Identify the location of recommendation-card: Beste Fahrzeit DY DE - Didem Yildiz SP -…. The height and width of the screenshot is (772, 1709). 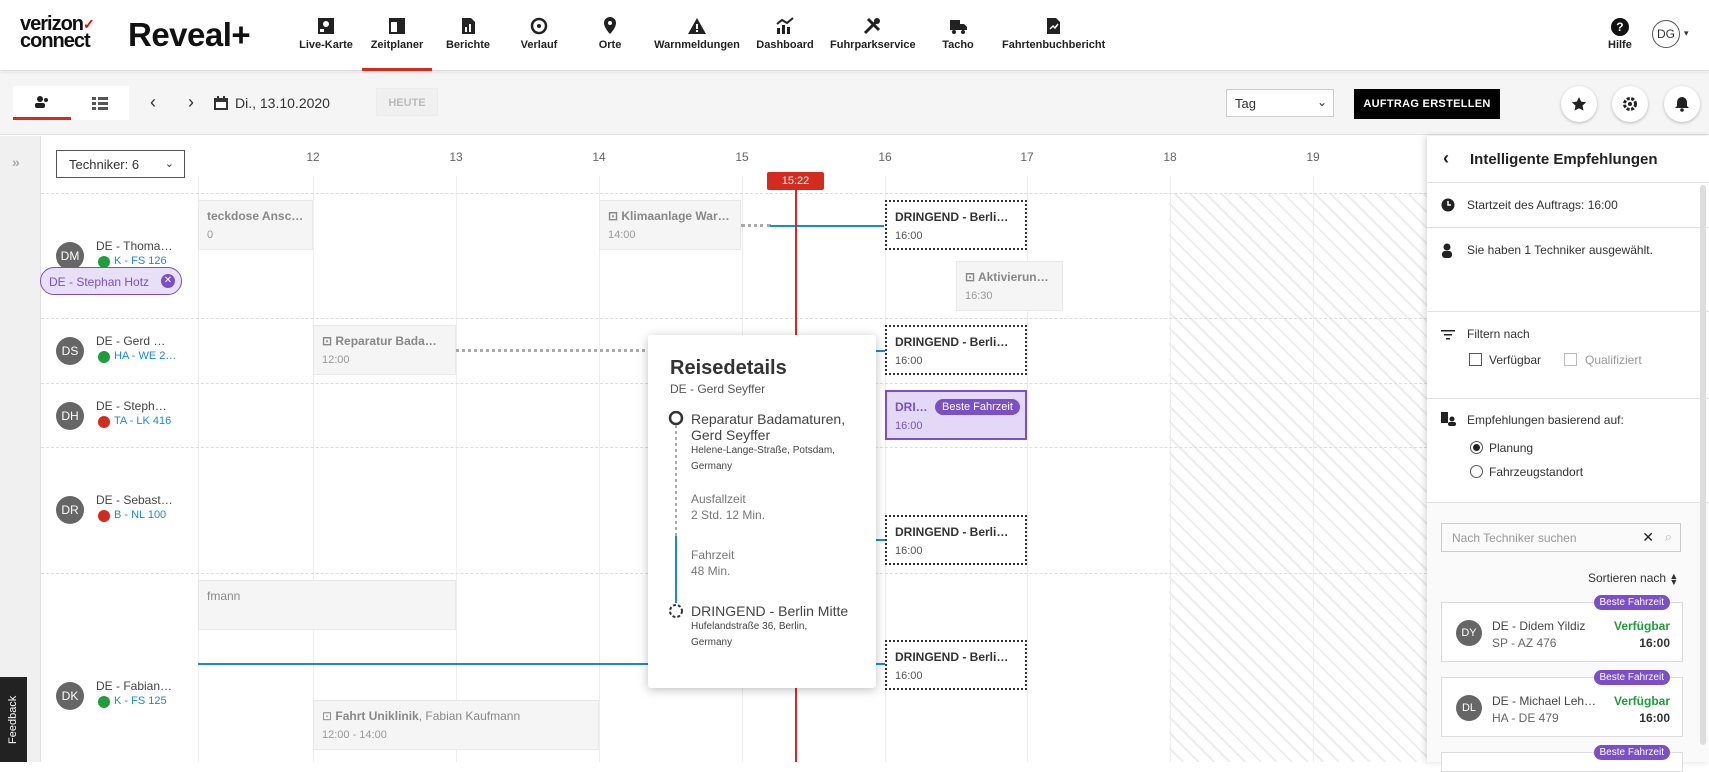
(1562, 628).